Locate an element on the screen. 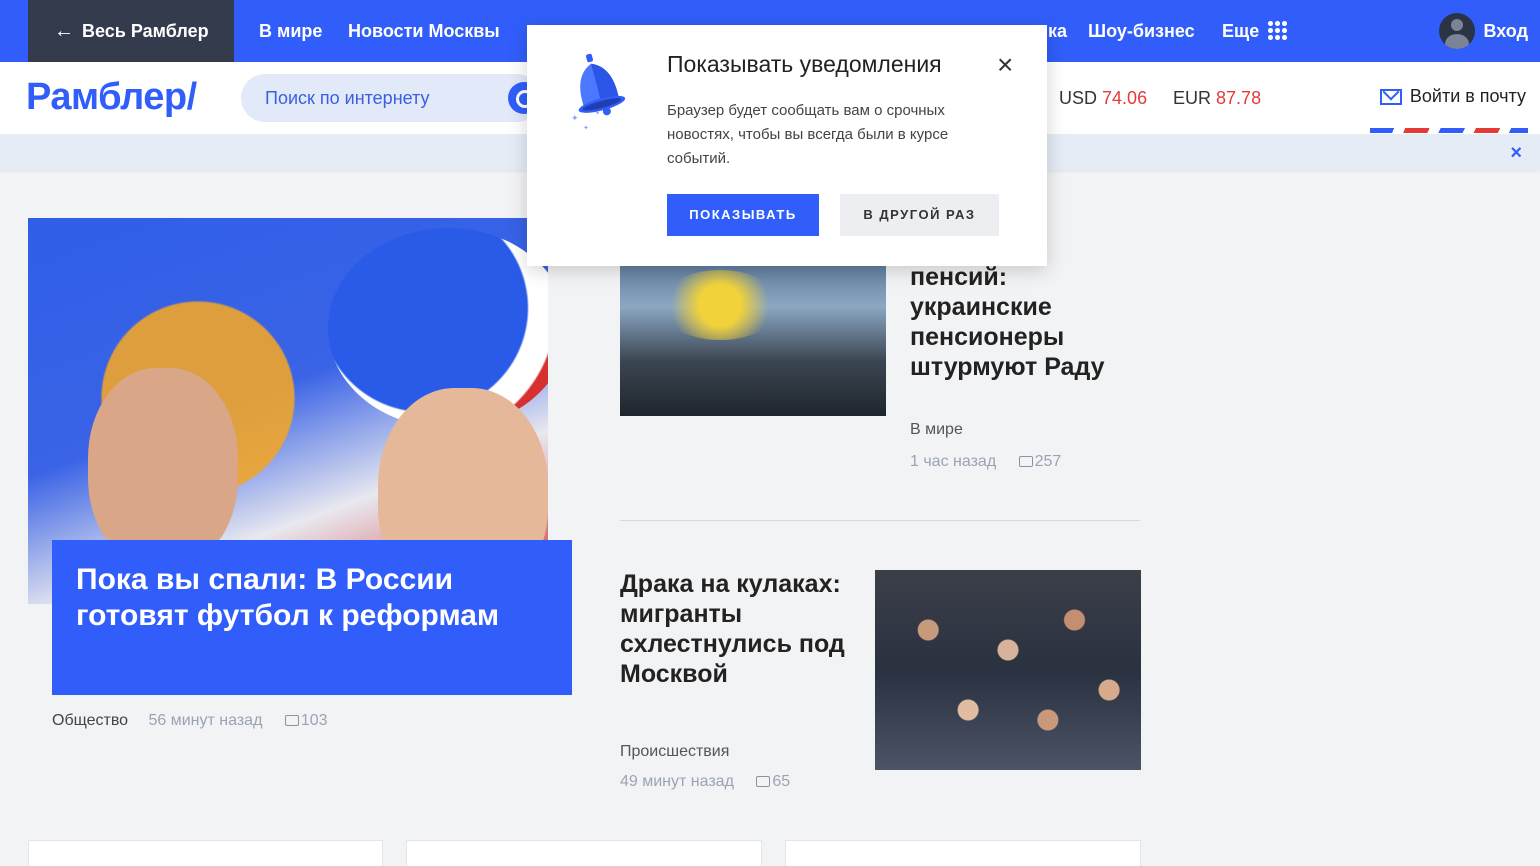 The image size is (1540, 866). airmail-stripes is located at coordinates (1449, 130).